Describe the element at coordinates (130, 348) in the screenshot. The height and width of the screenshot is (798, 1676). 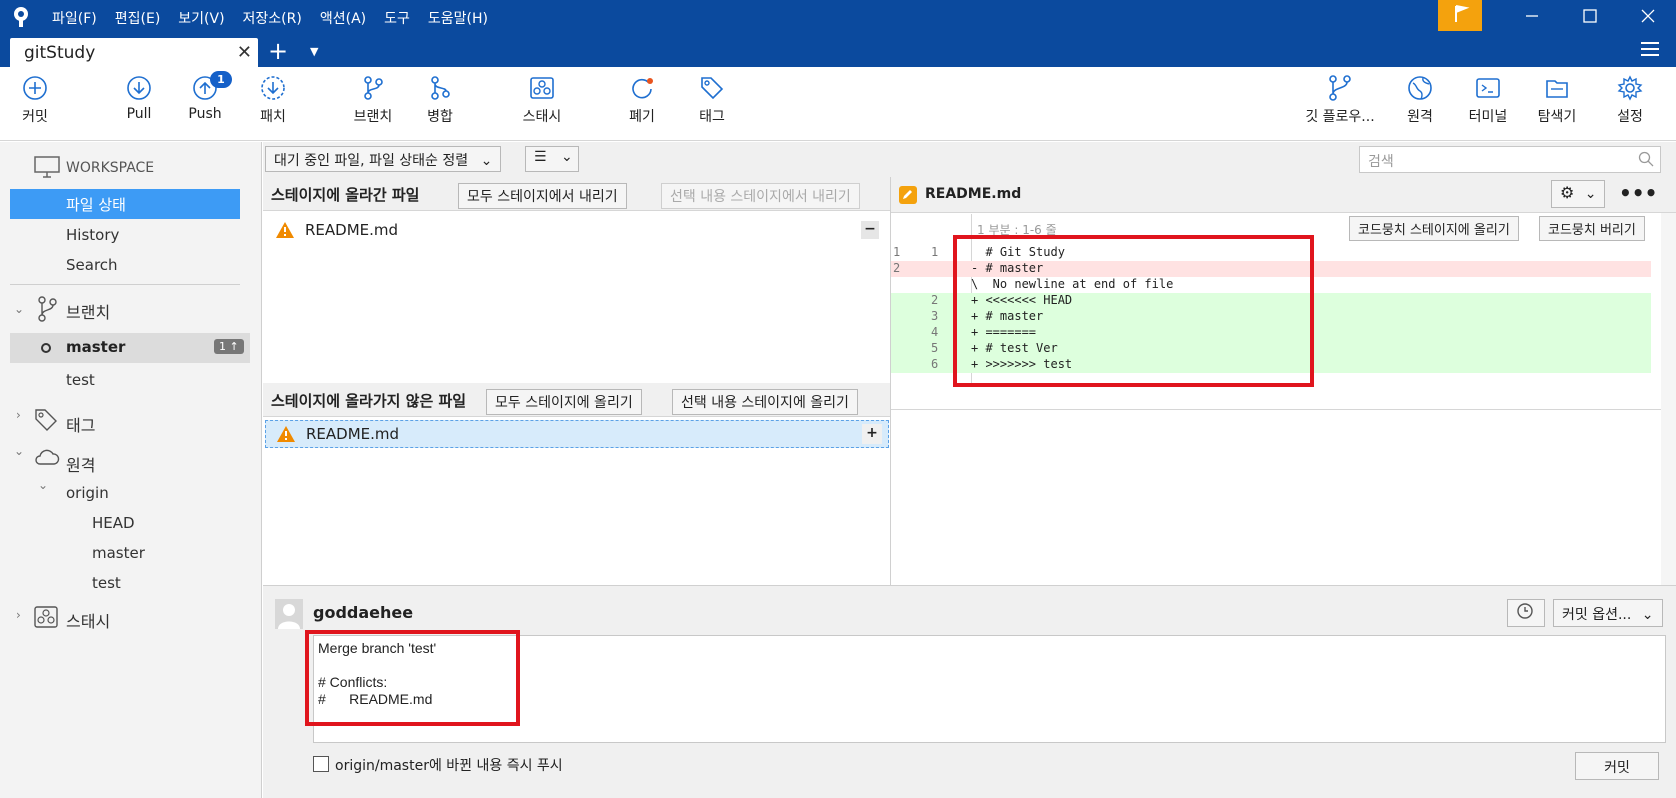
I see `sidebar-branch-master: master 1 ↑` at that location.